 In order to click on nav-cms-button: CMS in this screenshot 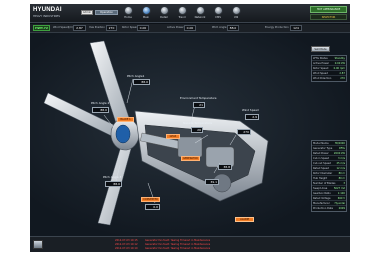, I will do `click(218, 14)`.